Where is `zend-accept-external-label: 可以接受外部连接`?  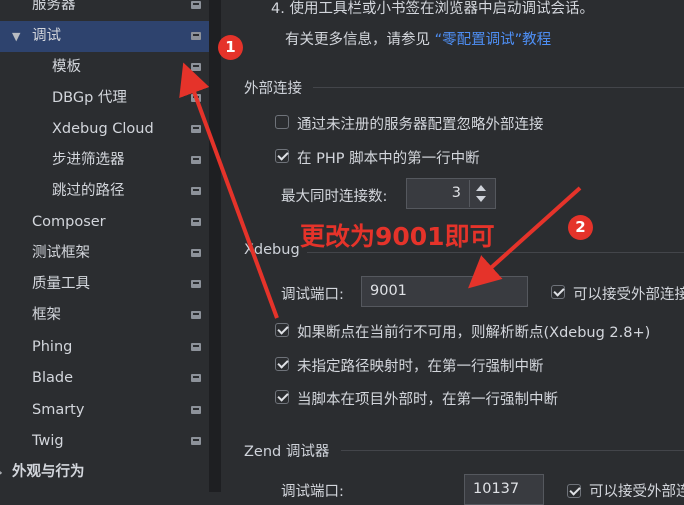 zend-accept-external-label: 可以接受外部连接 is located at coordinates (636, 492).